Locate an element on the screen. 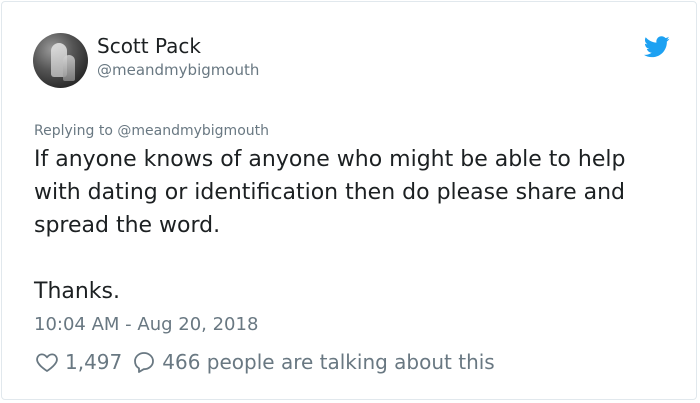 Image resolution: width=700 pixels, height=403 pixels. author-name: Scott Pack is located at coordinates (149, 46).